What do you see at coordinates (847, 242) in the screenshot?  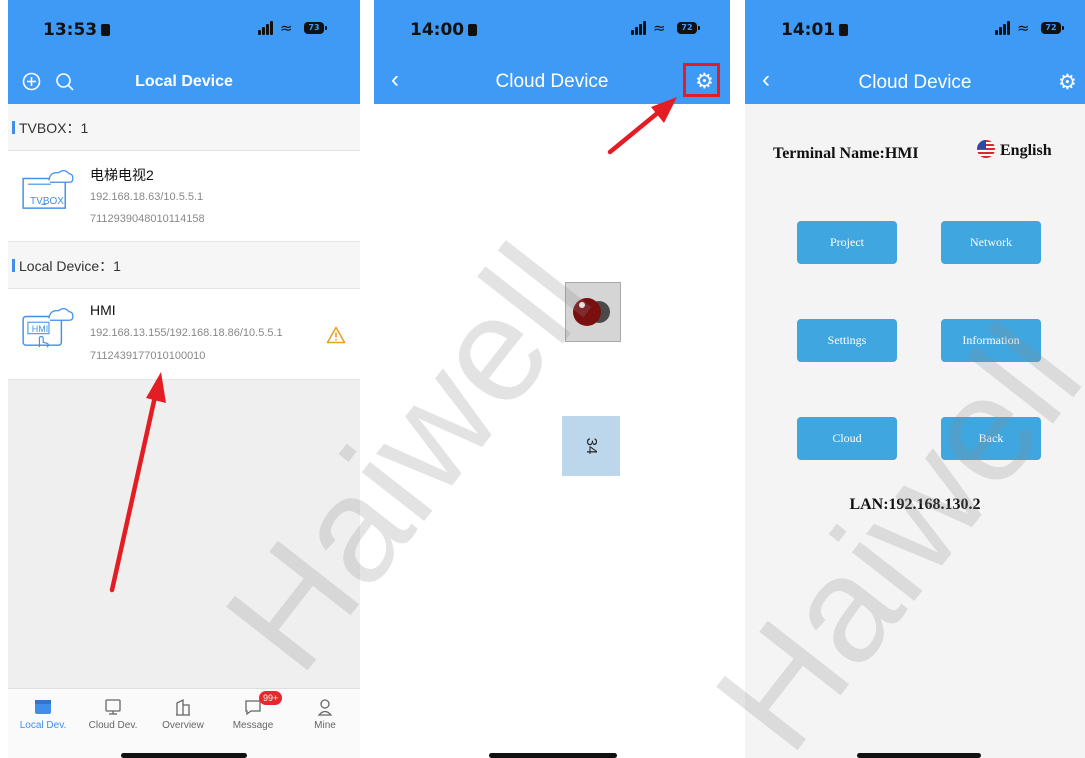 I see `project-button: Project` at bounding box center [847, 242].